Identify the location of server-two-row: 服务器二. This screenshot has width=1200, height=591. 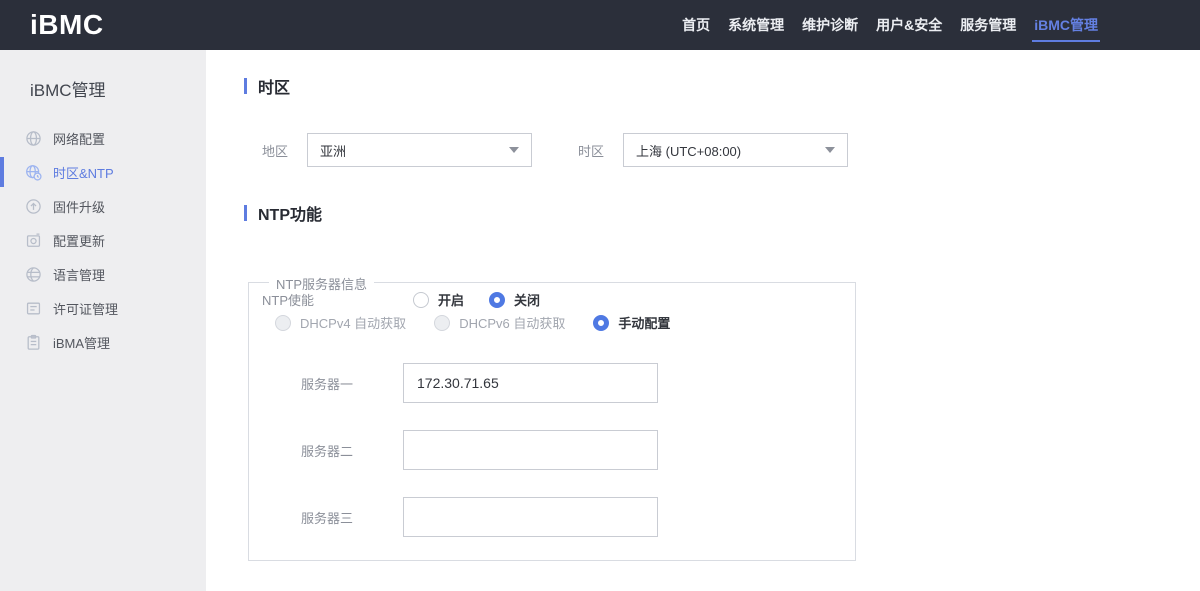
(479, 450).